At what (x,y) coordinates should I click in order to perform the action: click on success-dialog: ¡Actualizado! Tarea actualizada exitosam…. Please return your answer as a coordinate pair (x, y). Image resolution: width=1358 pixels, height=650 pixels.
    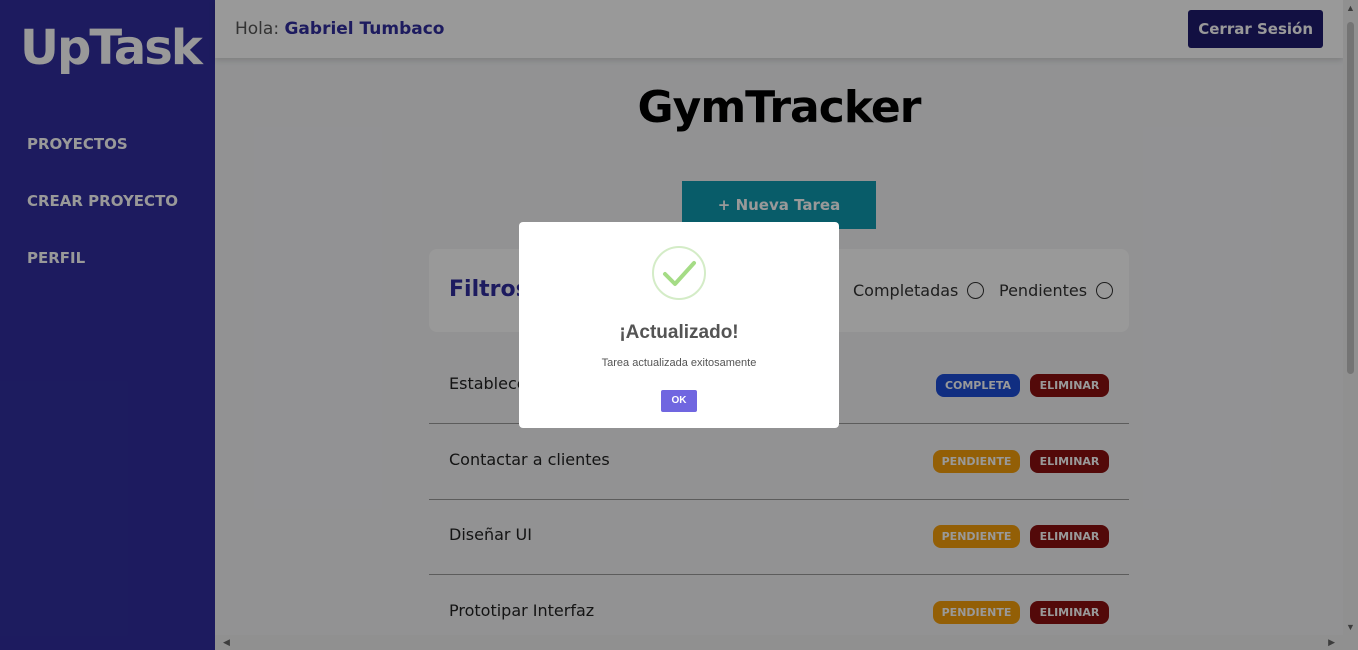
    Looking at the image, I should click on (679, 325).